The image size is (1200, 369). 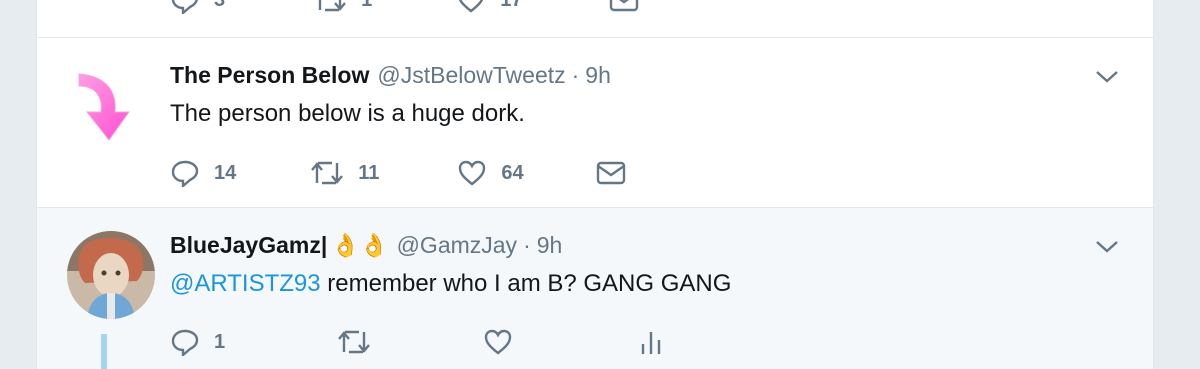 I want to click on like-button, so click(x=498, y=342).